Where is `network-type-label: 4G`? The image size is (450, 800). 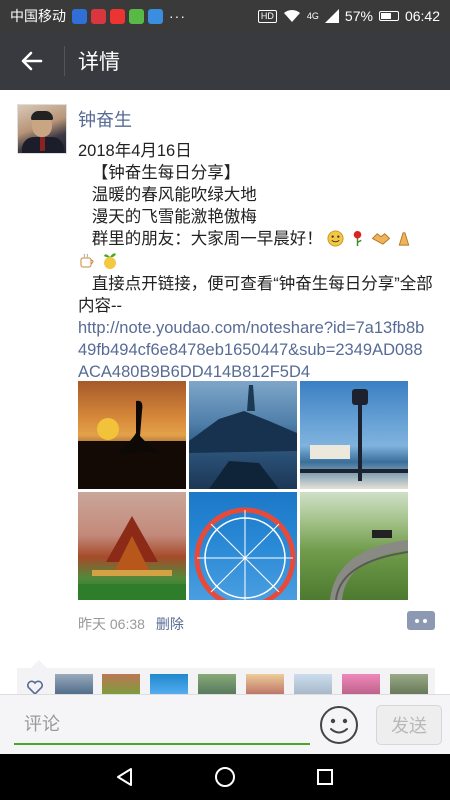 network-type-label: 4G is located at coordinates (312, 16).